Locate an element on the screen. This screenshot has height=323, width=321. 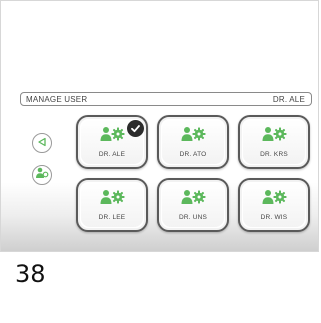
user-tile-dr-ale: DR. ALE is located at coordinates (112, 142).